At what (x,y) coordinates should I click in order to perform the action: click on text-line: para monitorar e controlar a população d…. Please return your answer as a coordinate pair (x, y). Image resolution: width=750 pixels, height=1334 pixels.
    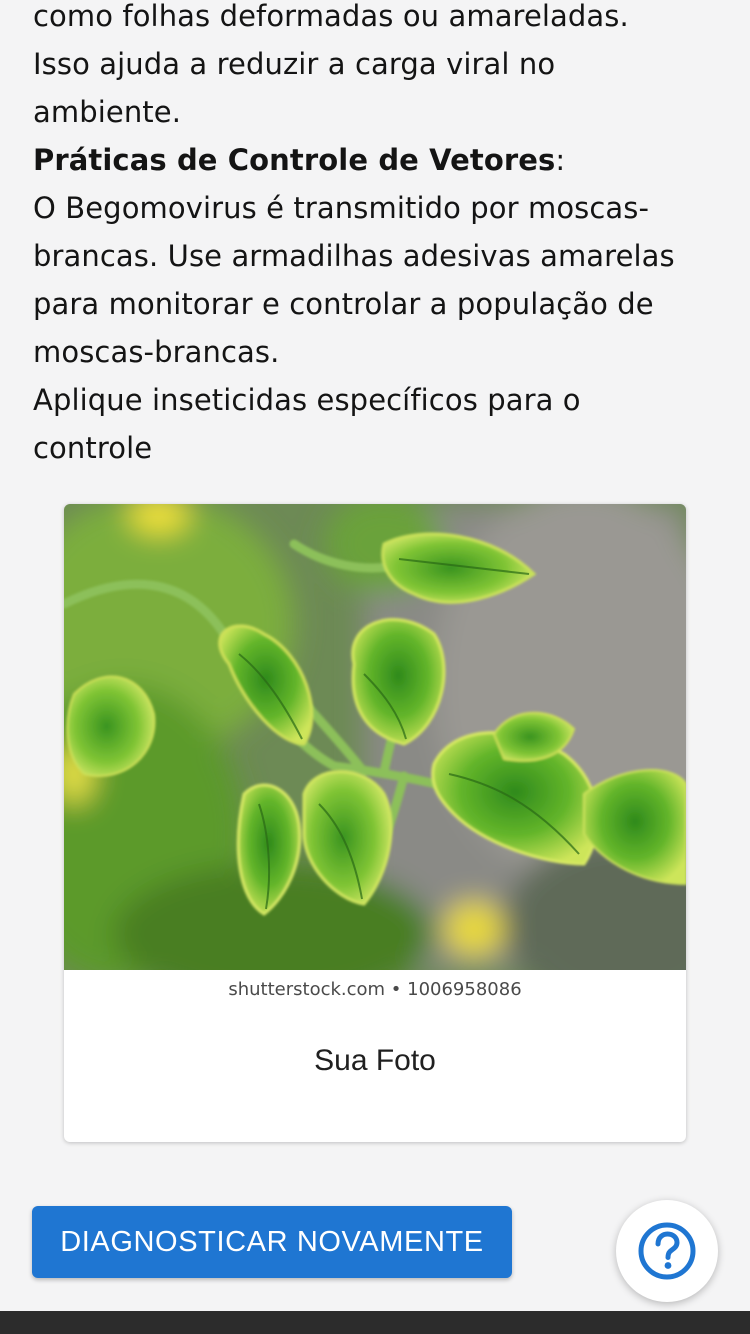
    Looking at the image, I should click on (343, 304).